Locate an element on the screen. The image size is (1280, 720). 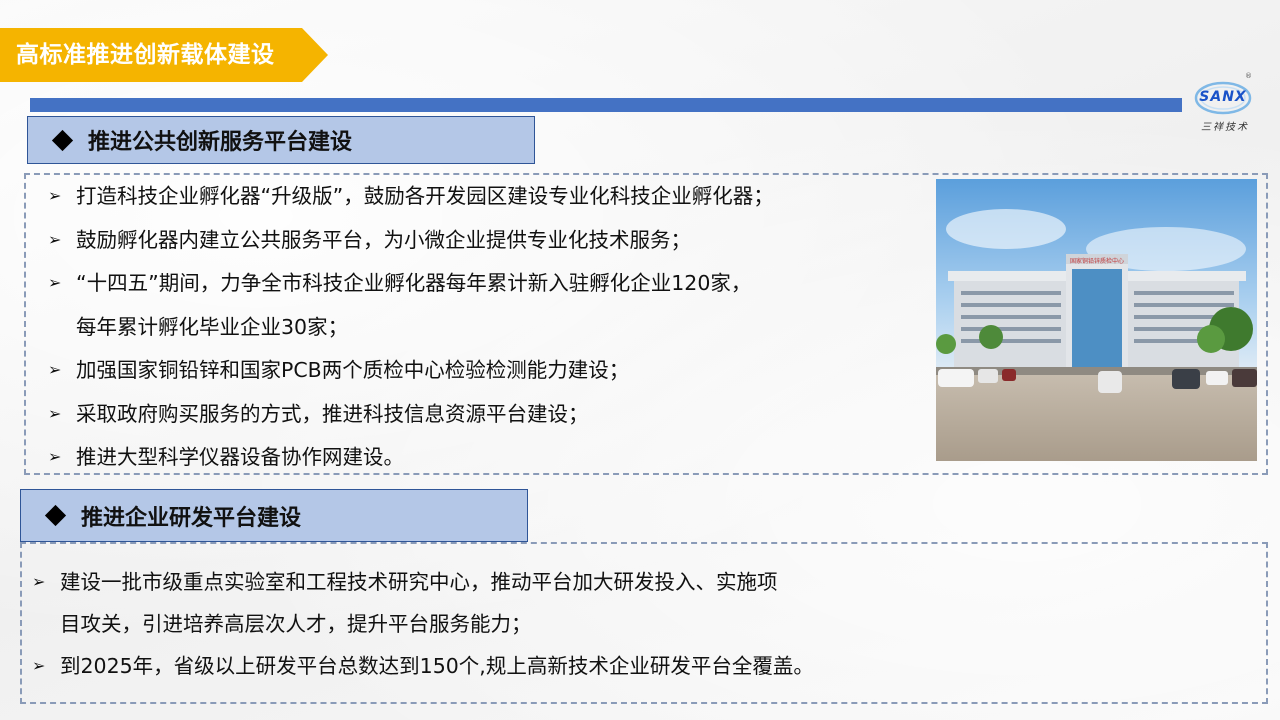
list-item: ➢ 加强国家铜铅锌和国家PCB两个质检中心检验检测能力建设； is located at coordinates (411, 376).